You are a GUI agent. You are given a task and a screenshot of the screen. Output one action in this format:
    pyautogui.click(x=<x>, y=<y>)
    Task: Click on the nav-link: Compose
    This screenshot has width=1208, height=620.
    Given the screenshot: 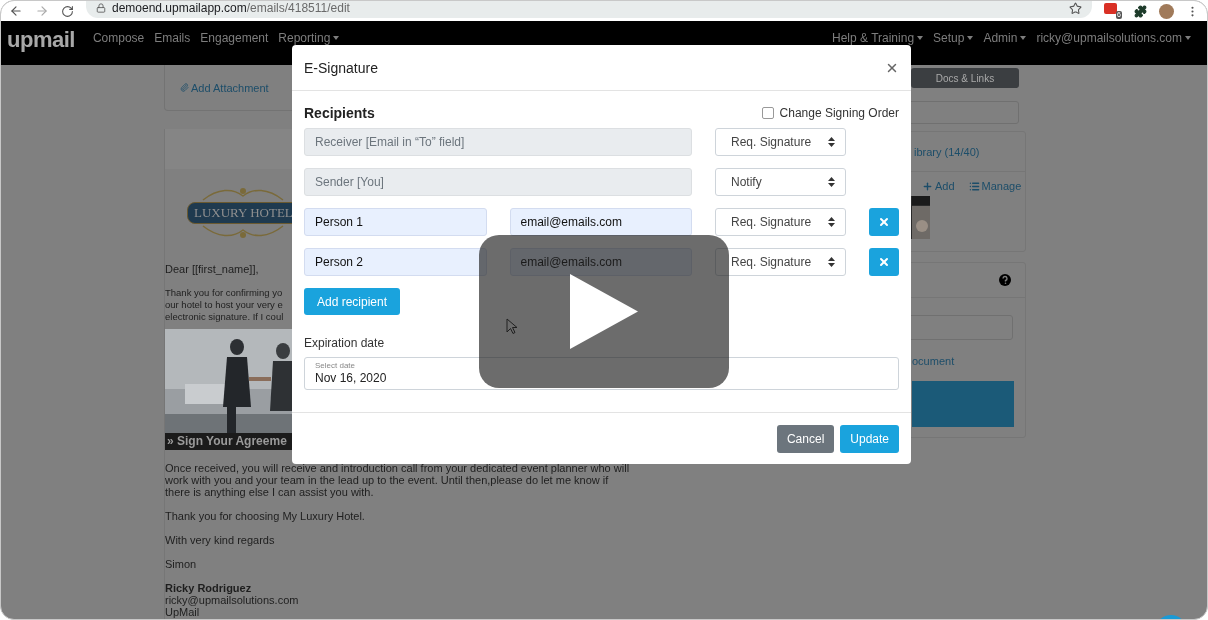 What is the action you would take?
    pyautogui.click(x=118, y=38)
    